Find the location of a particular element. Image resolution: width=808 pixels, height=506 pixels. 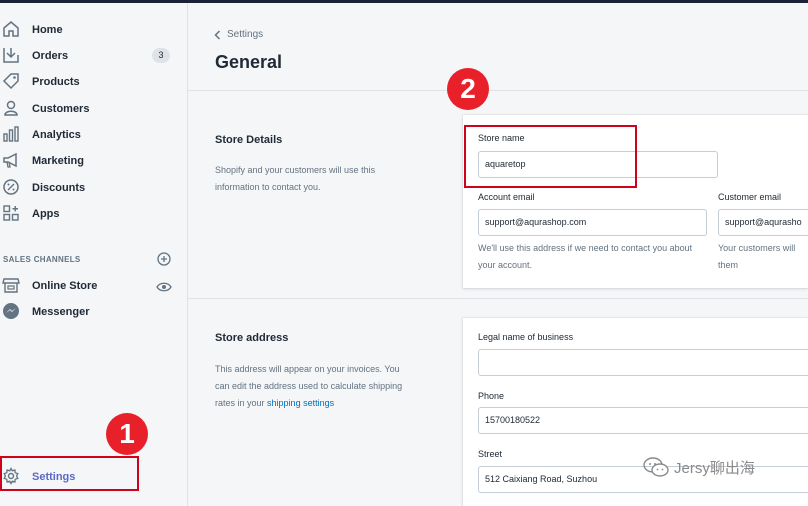

customer-email-label: Customer email is located at coordinates (750, 197).